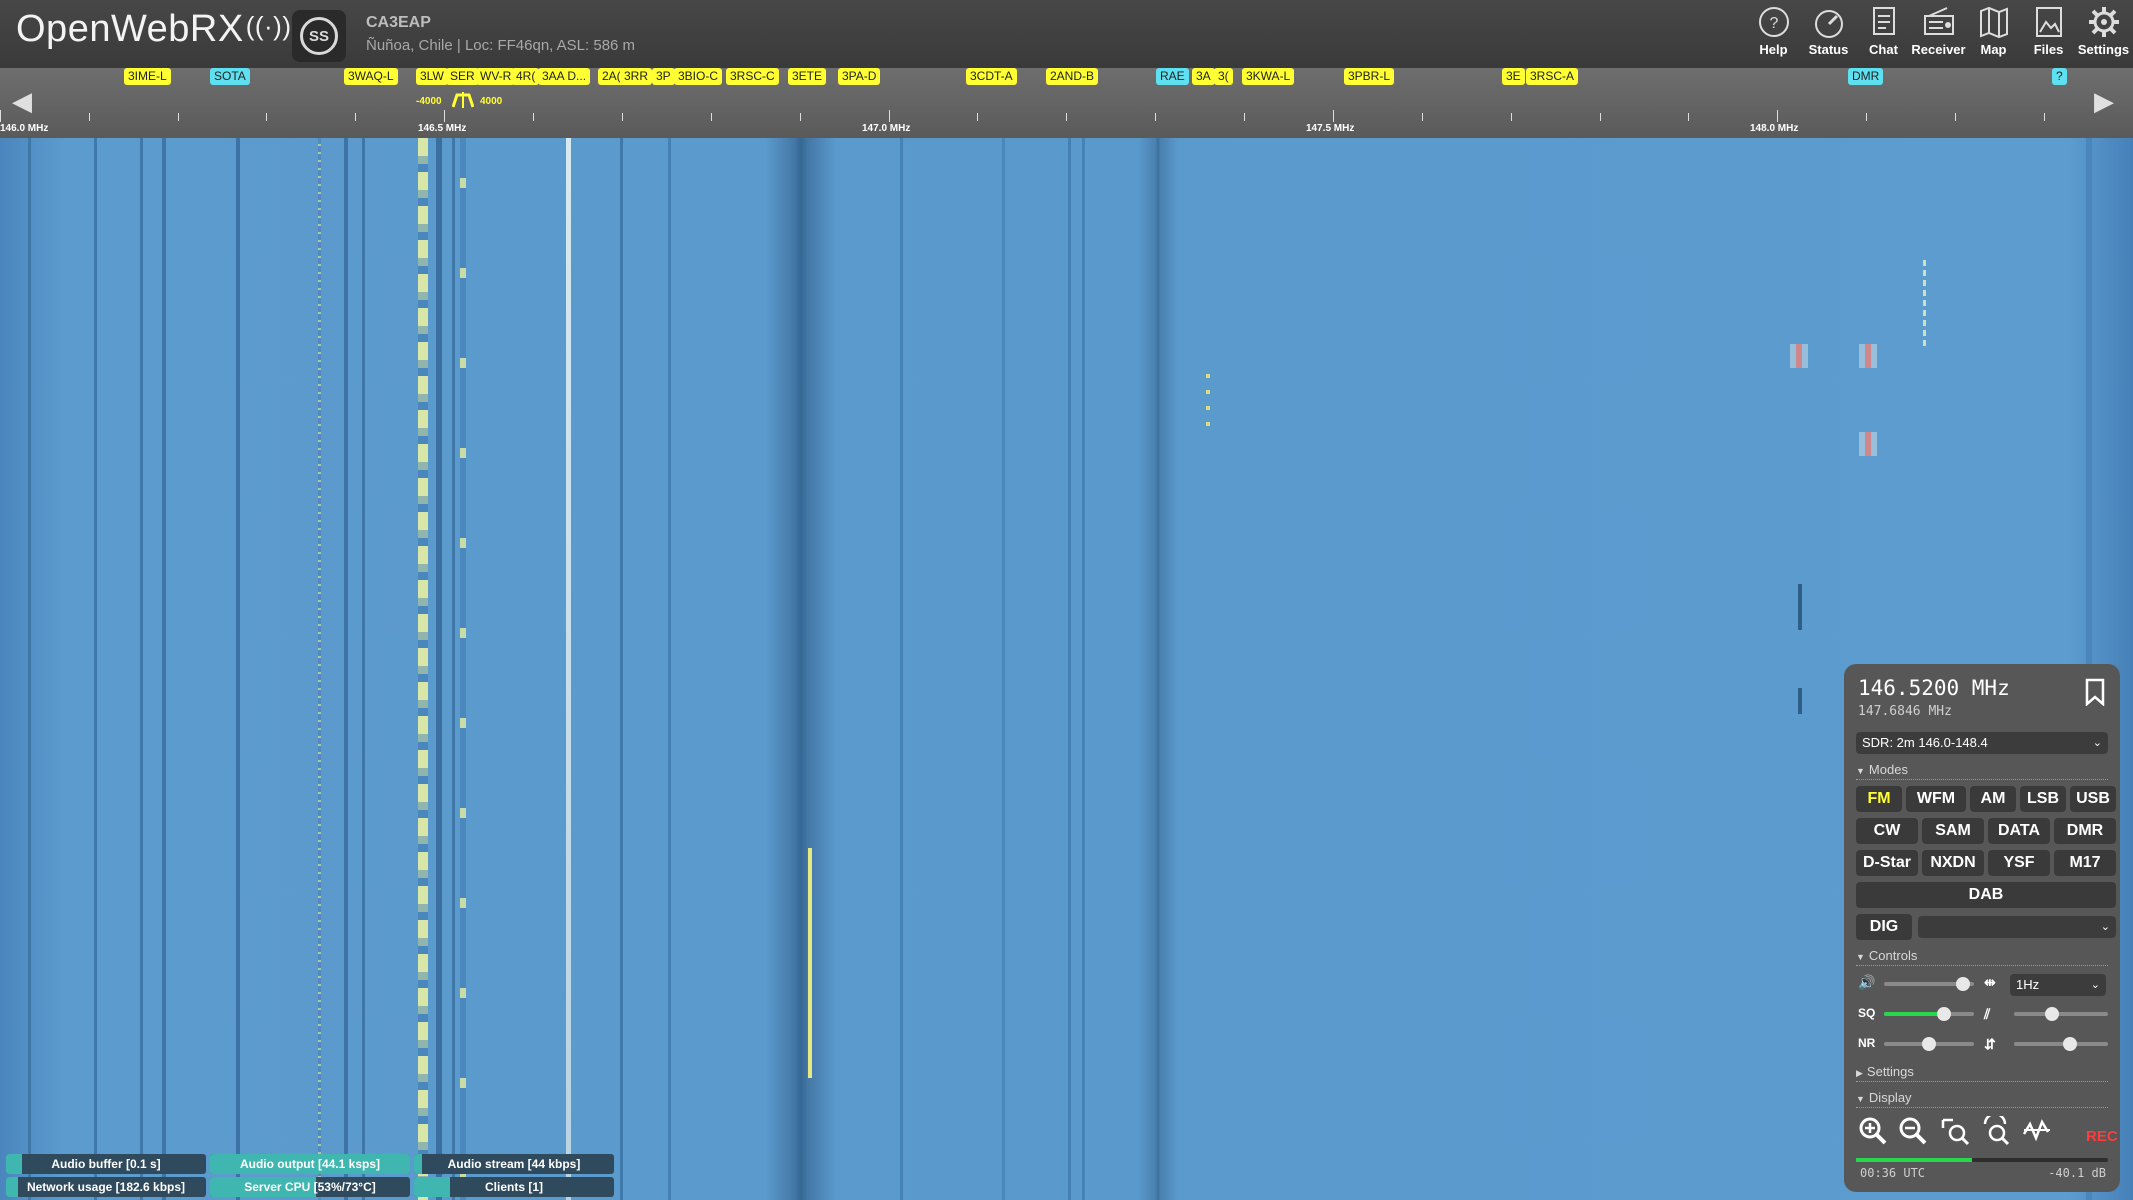 The width and height of the screenshot is (2133, 1200). Describe the element at coordinates (807, 76) in the screenshot. I see `bookmark: 3ETE` at that location.